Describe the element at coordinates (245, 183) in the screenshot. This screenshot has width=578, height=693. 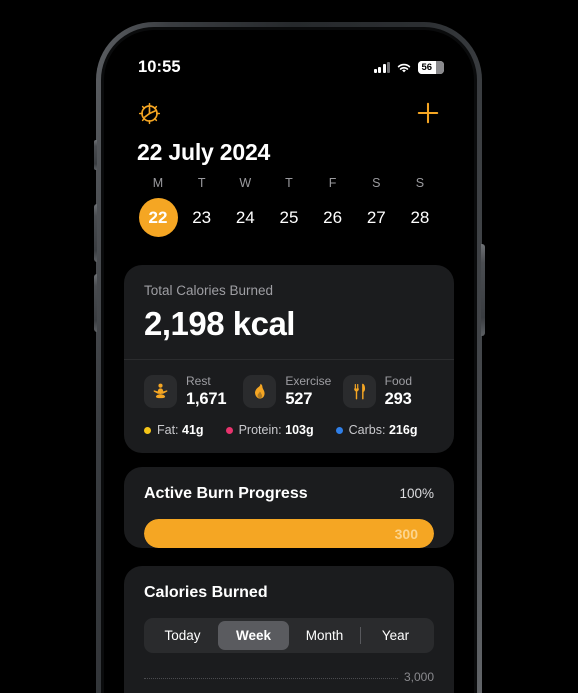
I see `week-day-label: W` at that location.